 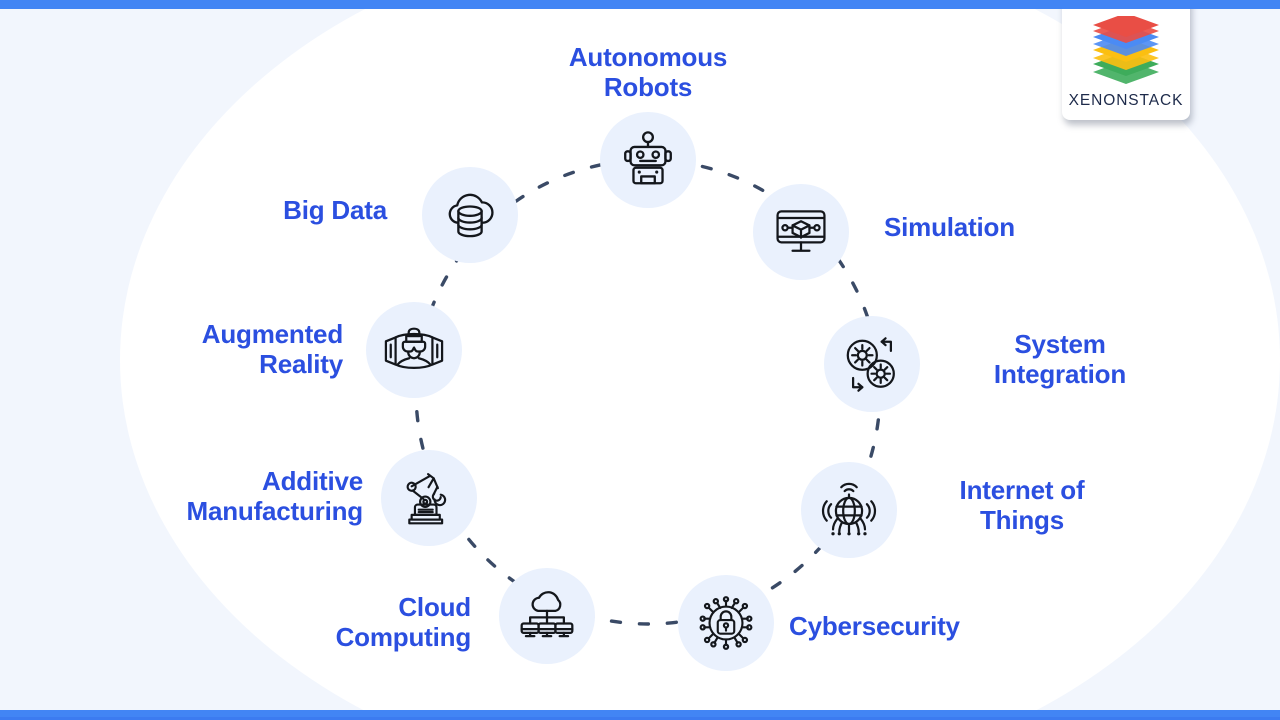 I want to click on label-cloud-computing: Cloud Computing, so click(x=403, y=622).